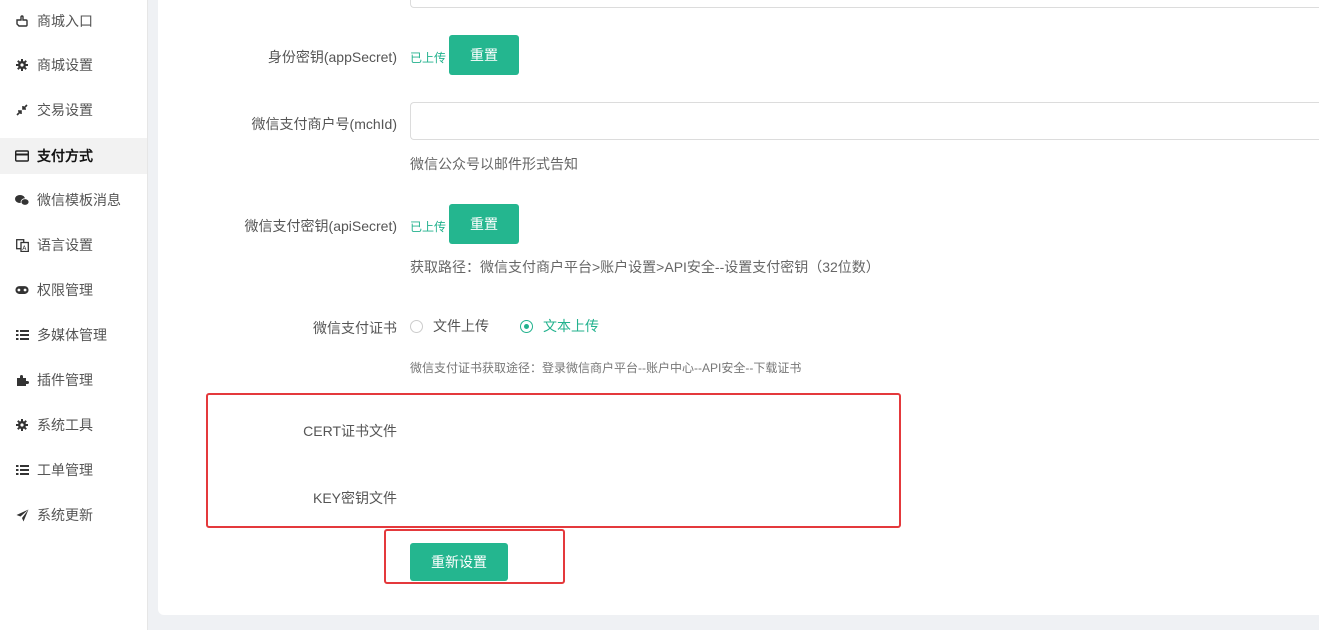  I want to click on radio-circle-selected, so click(526, 326).